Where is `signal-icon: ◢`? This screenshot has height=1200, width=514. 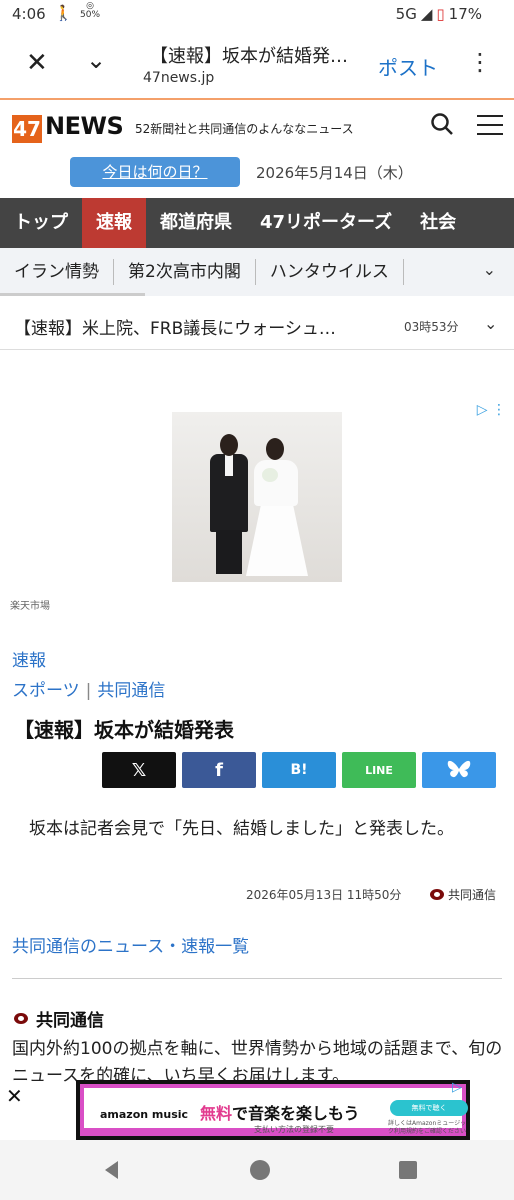
signal-icon: ◢ is located at coordinates (426, 14).